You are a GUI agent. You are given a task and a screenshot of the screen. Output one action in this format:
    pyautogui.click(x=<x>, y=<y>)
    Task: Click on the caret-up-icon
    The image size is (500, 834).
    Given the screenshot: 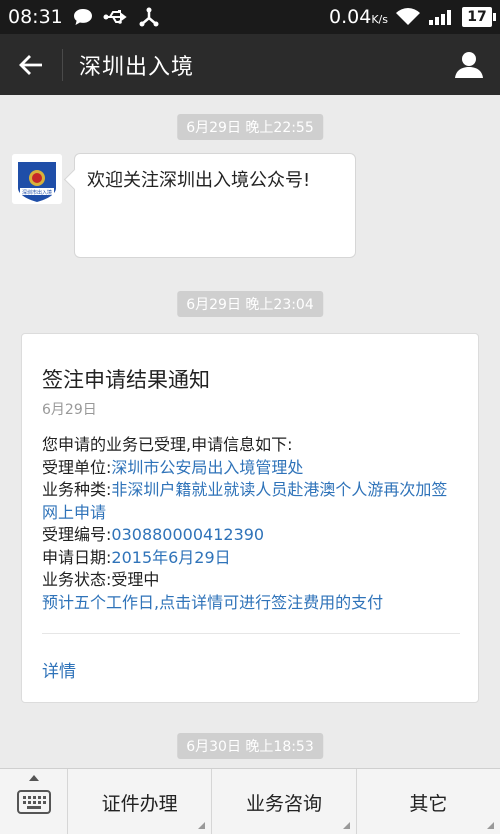 What is the action you would take?
    pyautogui.click(x=33, y=778)
    